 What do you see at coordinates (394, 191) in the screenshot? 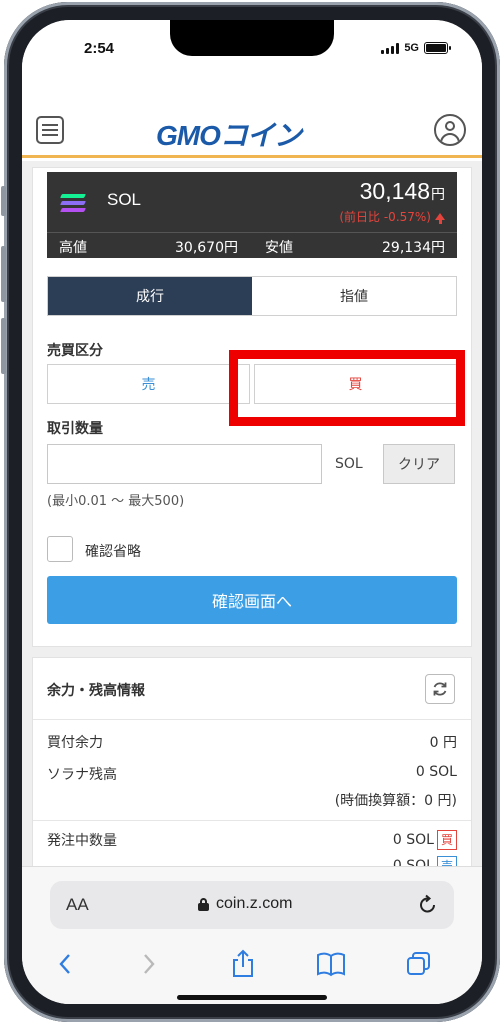
I see `price-value: 30,148` at bounding box center [394, 191].